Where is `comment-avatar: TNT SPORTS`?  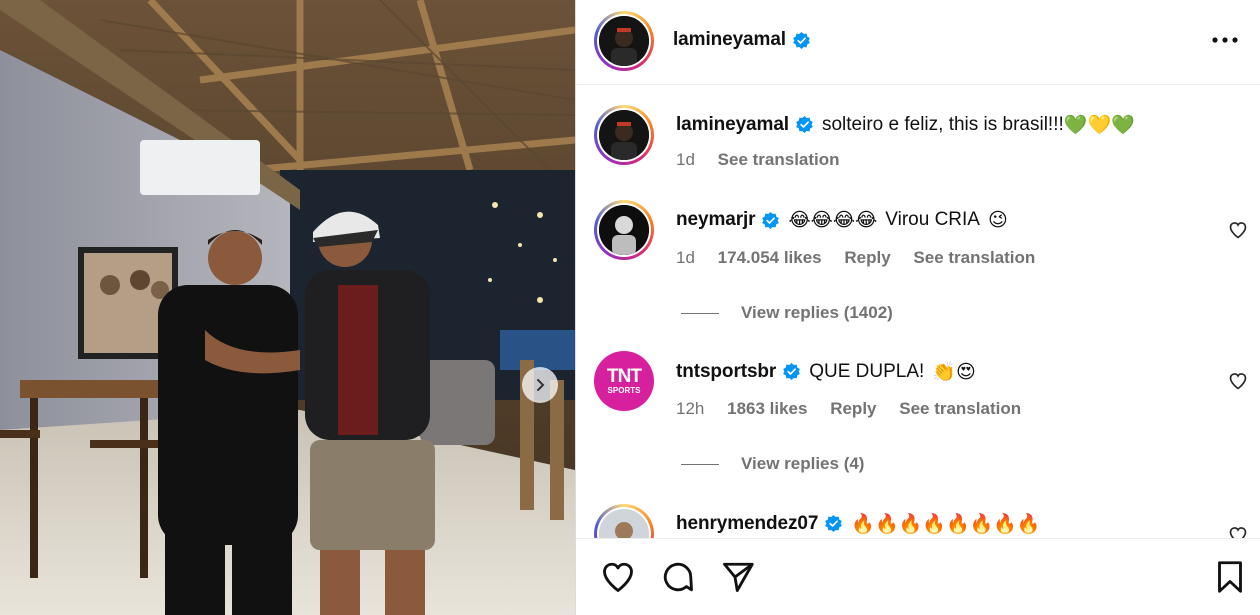 comment-avatar: TNT SPORTS is located at coordinates (624, 381).